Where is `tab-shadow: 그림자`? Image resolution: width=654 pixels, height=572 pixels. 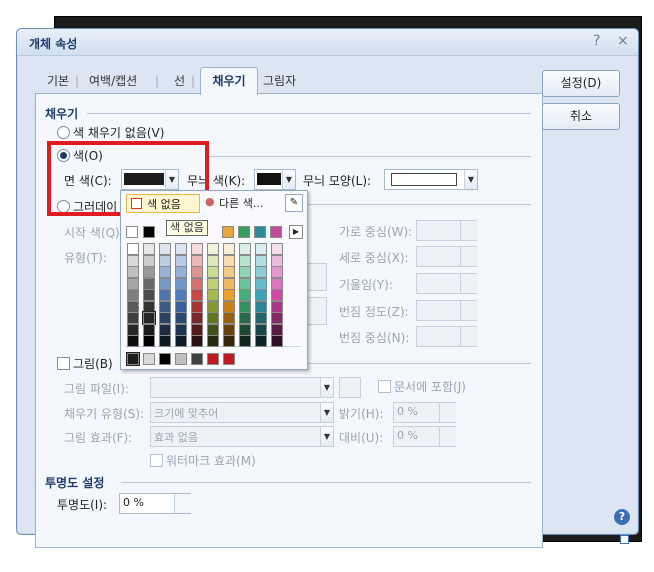 tab-shadow: 그림자 is located at coordinates (279, 81).